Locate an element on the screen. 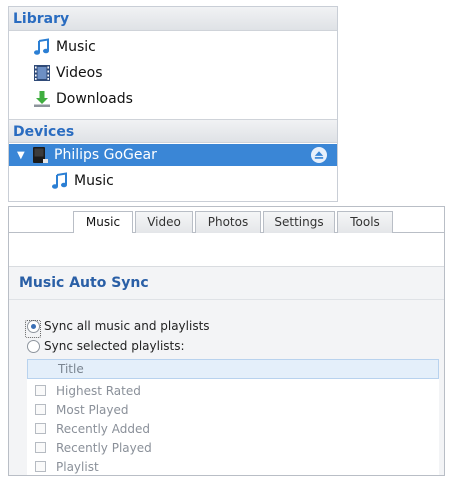 Image resolution: width=453 pixels, height=483 pixels. tab-content-header is located at coordinates (226, 250).